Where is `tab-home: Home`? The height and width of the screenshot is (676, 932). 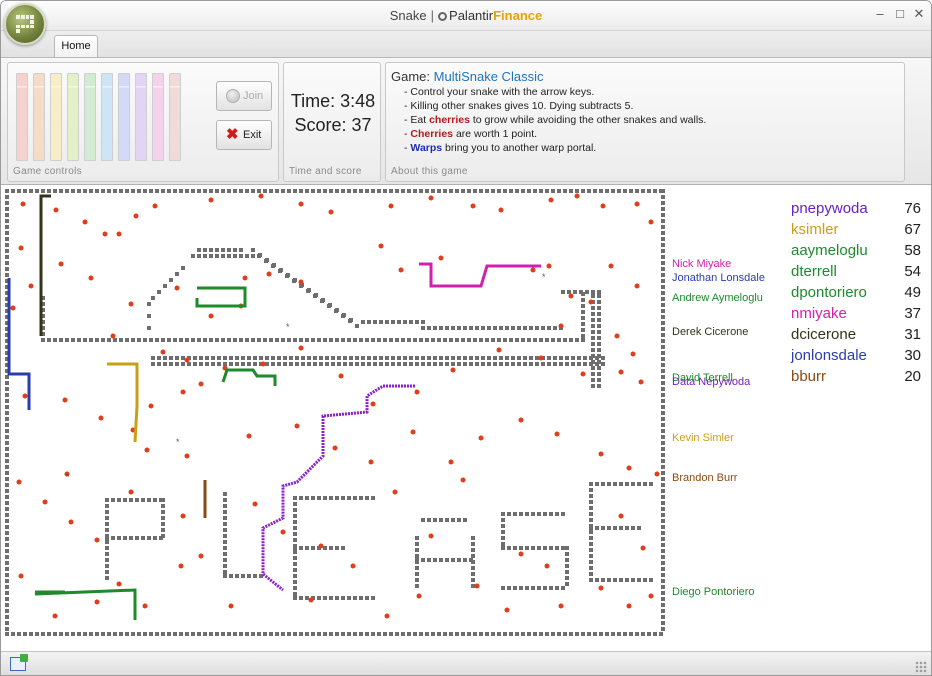 tab-home: Home is located at coordinates (76, 46).